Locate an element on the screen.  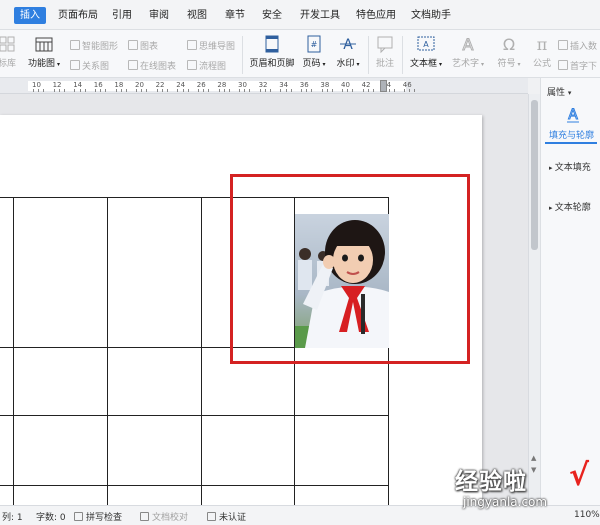
formula-button: π 公式 is located at coordinates (542, 51).